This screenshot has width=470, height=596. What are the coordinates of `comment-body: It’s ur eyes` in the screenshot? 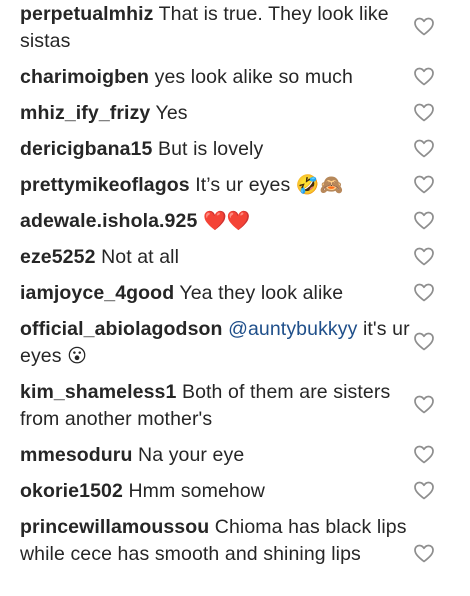 It's located at (245, 185).